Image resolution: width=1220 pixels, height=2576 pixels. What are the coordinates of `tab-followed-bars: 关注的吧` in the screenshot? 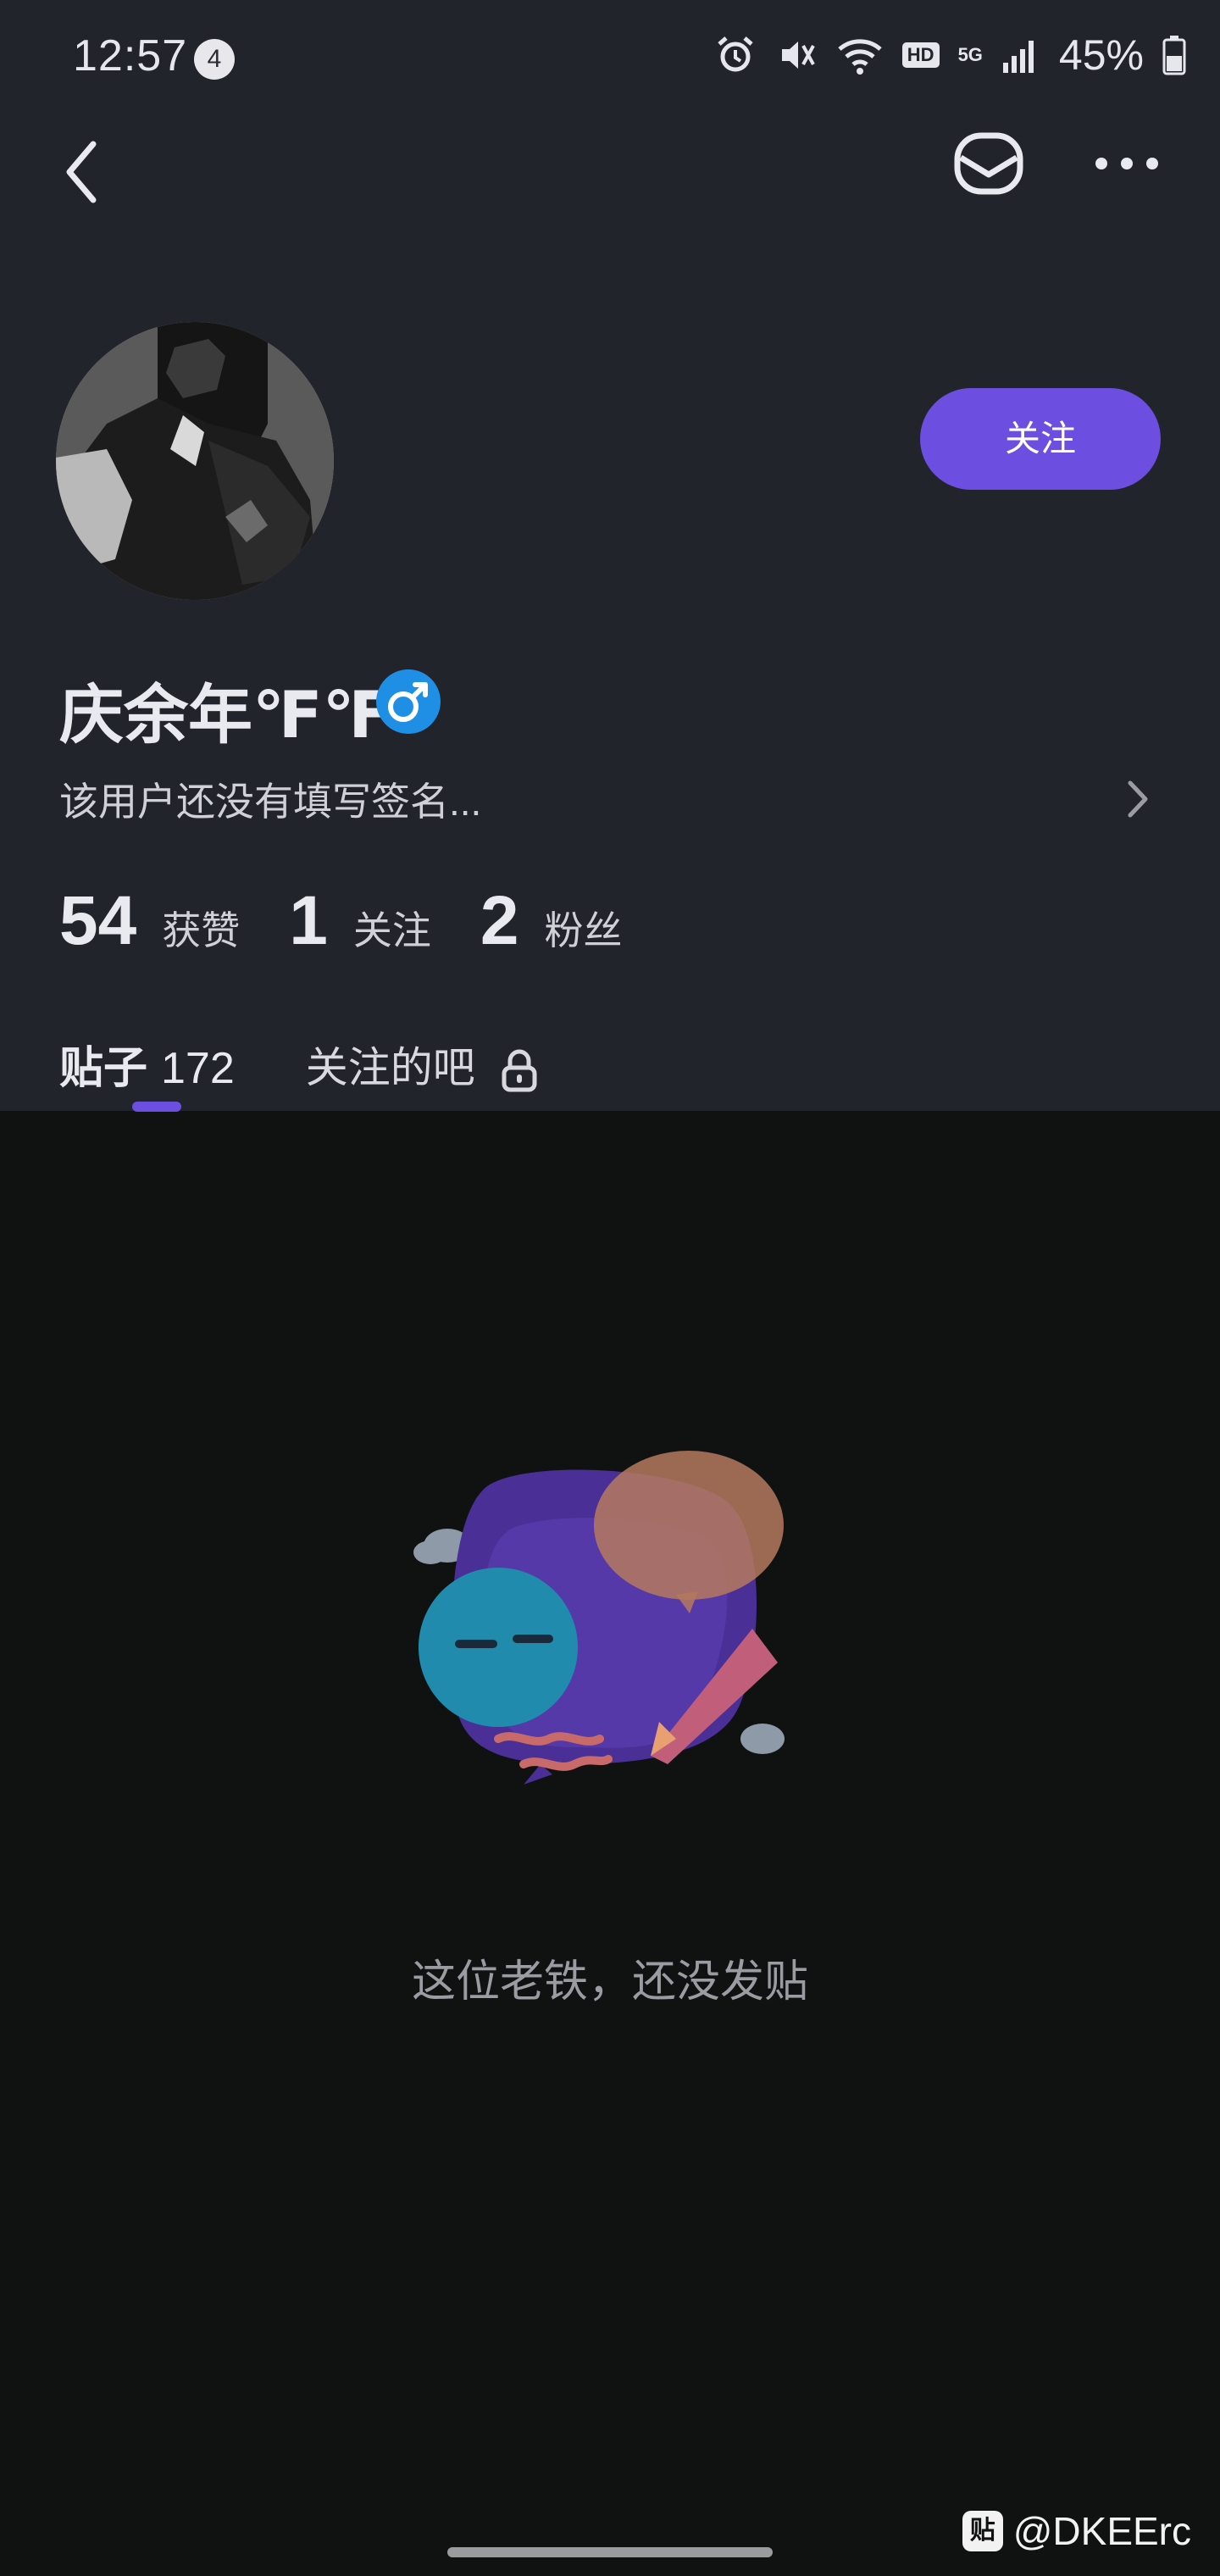 It's located at (422, 1064).